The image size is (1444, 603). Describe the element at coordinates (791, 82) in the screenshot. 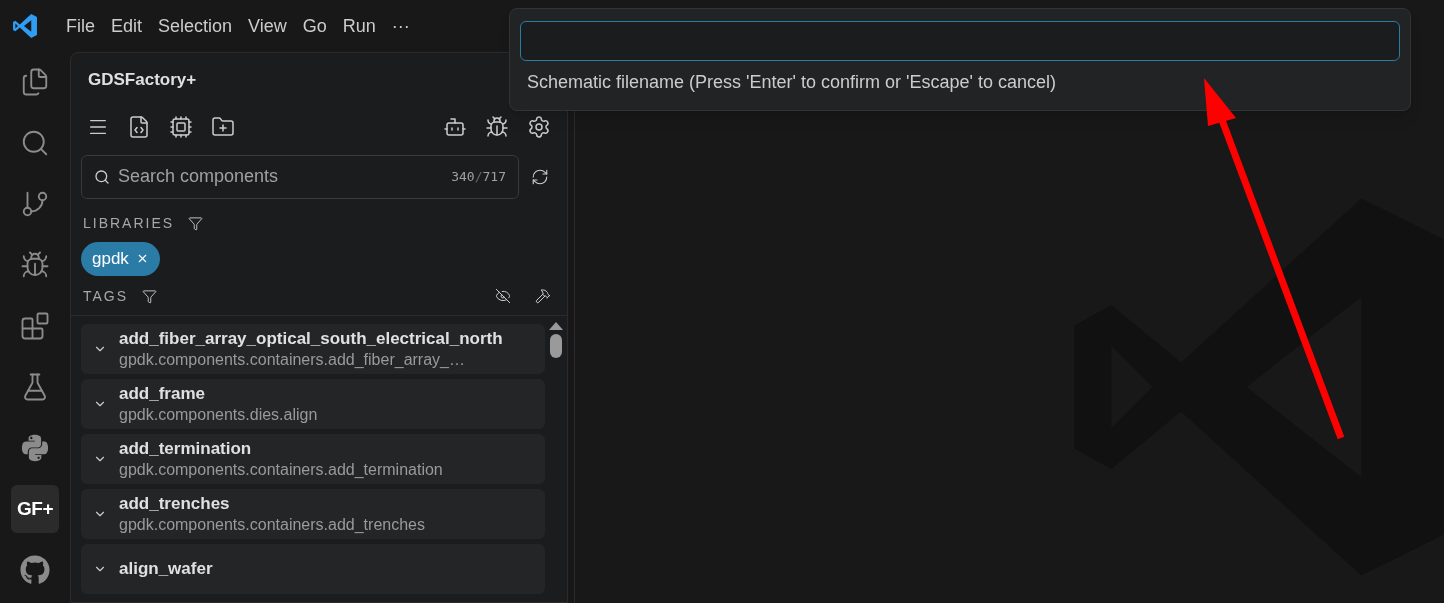

I see `input-message: Schematic filename (Press 'Enter' to confirm or 'Escape' to cancel)` at that location.